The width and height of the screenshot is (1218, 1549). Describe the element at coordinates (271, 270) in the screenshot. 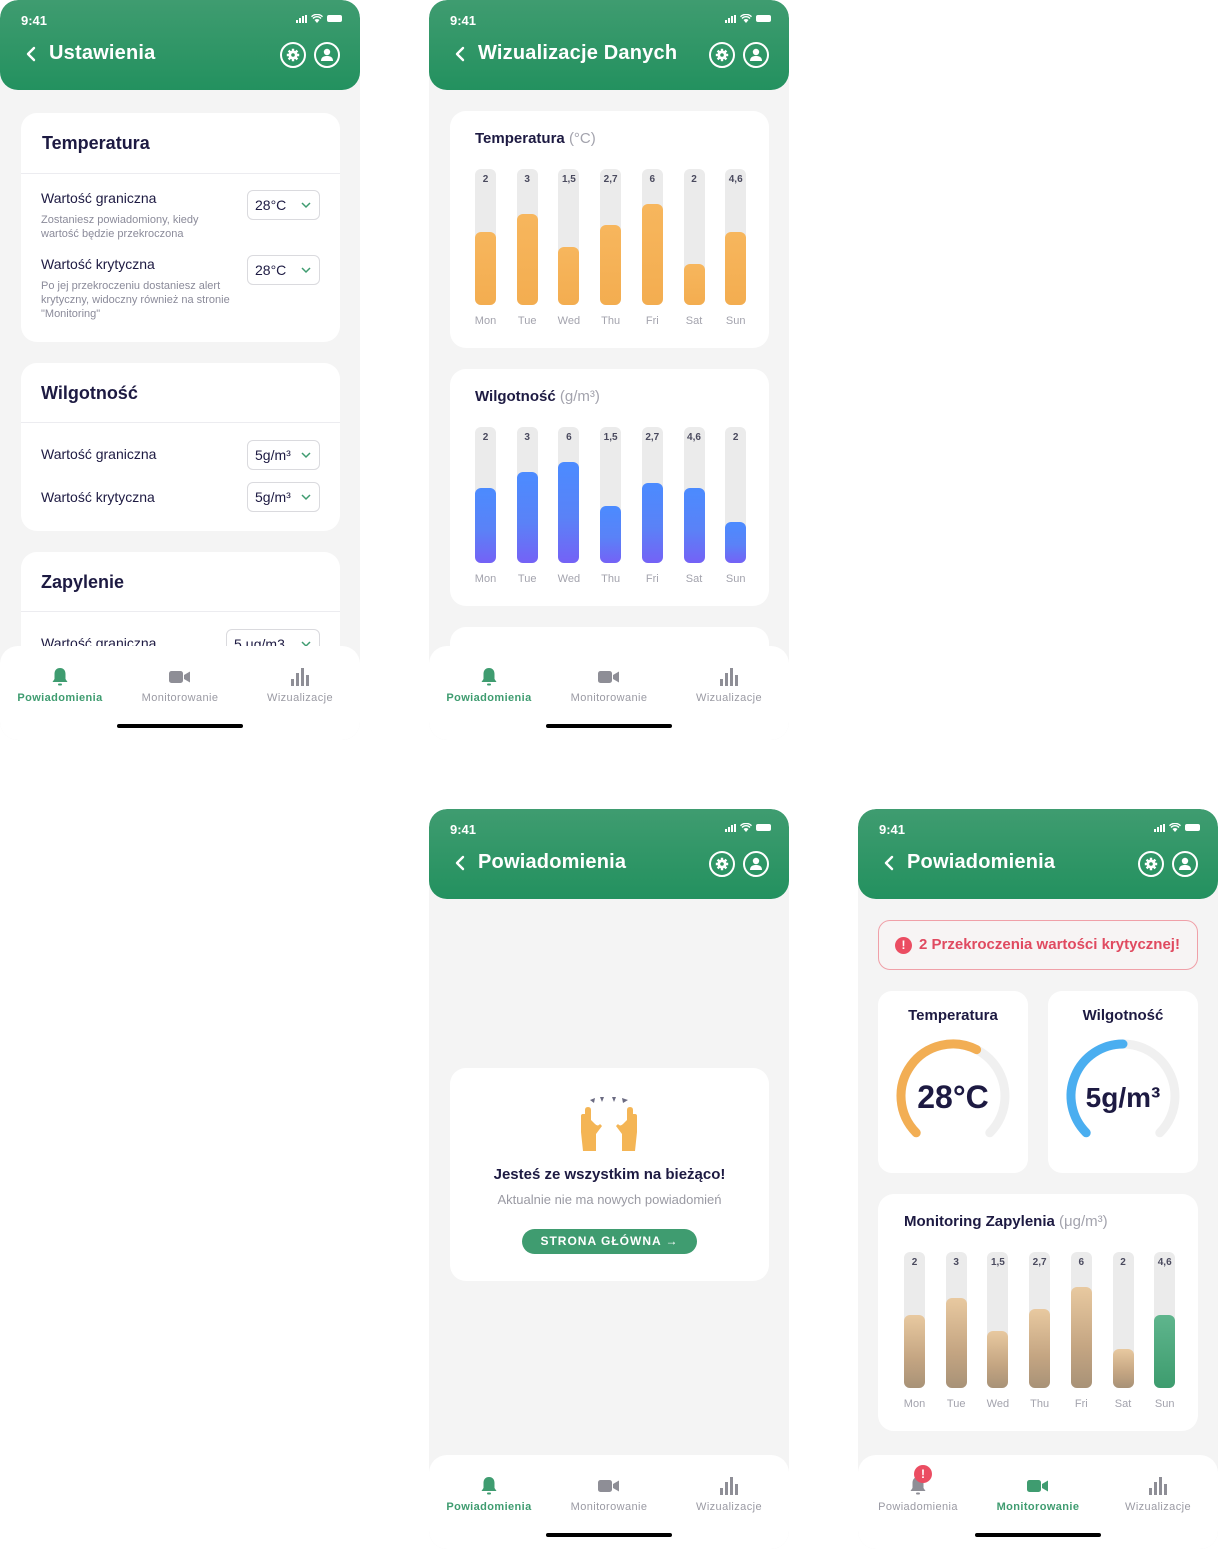

I see `select-value: 28°C` at that location.